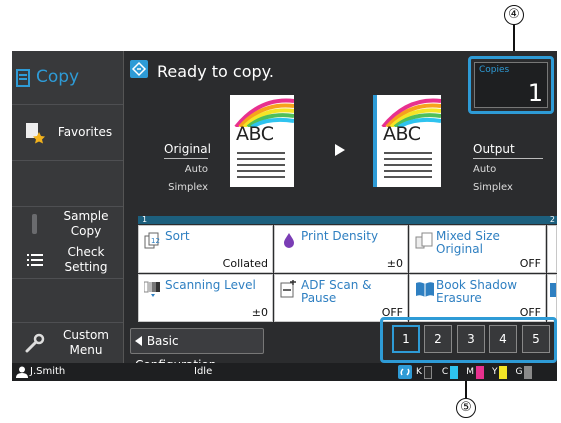  I want to click on callout-5: ⑤, so click(466, 408).